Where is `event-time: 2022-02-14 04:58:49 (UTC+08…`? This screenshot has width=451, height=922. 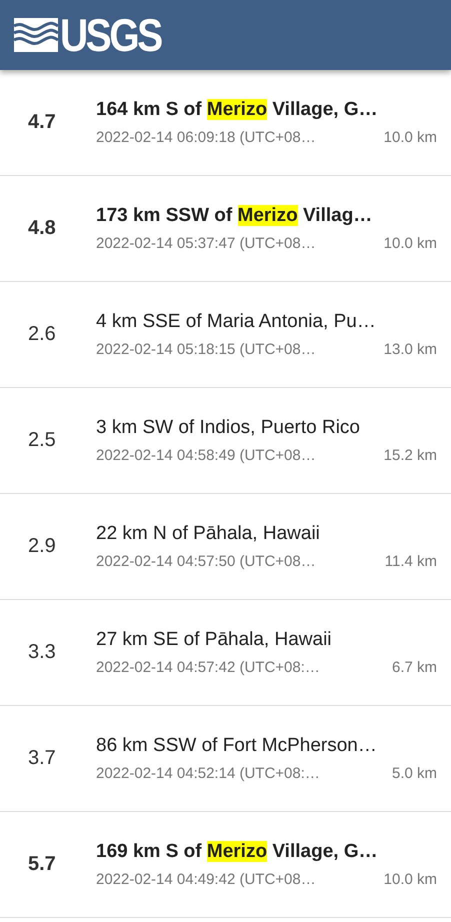
event-time: 2022-02-14 04:58:49 (UTC+08… is located at coordinates (206, 455).